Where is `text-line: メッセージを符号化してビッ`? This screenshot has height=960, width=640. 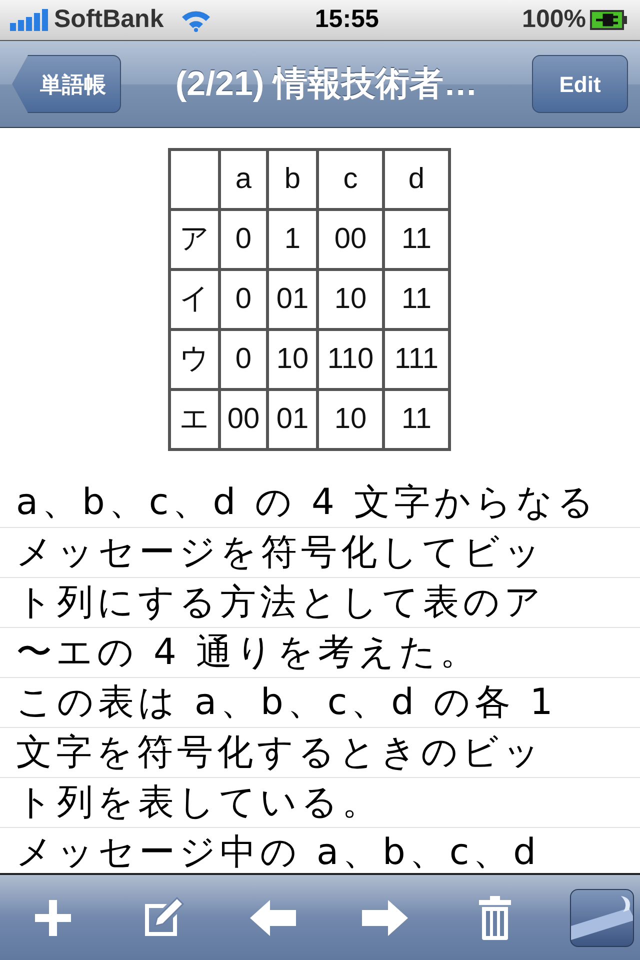
text-line: メッセージを符号化してビッ is located at coordinates (320, 553).